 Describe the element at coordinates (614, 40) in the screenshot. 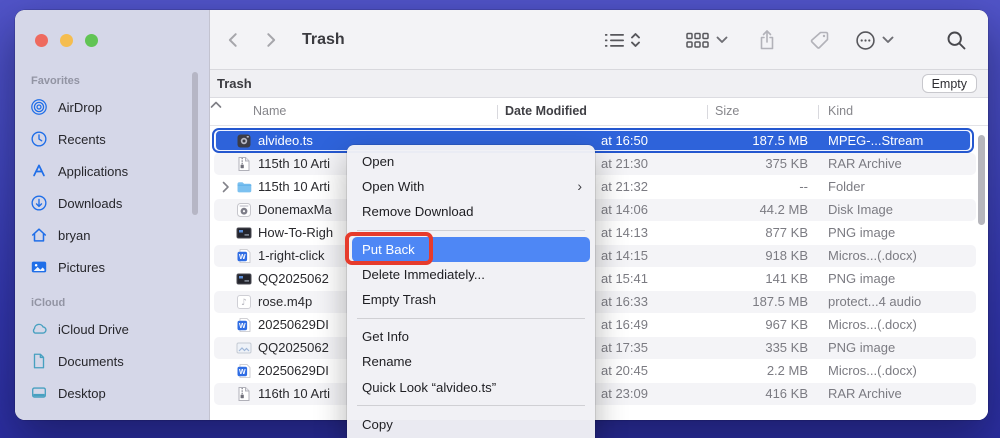

I see `list-view-icon` at that location.